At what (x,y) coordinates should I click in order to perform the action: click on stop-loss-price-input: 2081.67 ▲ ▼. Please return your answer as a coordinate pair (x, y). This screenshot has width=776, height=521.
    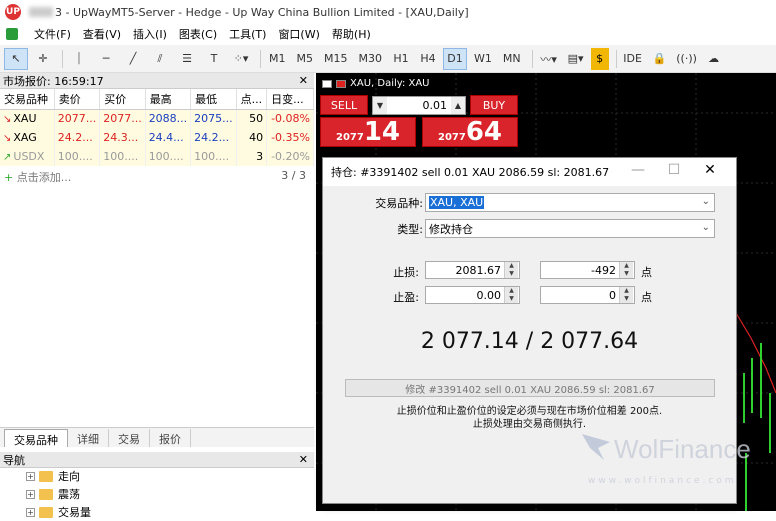
    Looking at the image, I should click on (472, 270).